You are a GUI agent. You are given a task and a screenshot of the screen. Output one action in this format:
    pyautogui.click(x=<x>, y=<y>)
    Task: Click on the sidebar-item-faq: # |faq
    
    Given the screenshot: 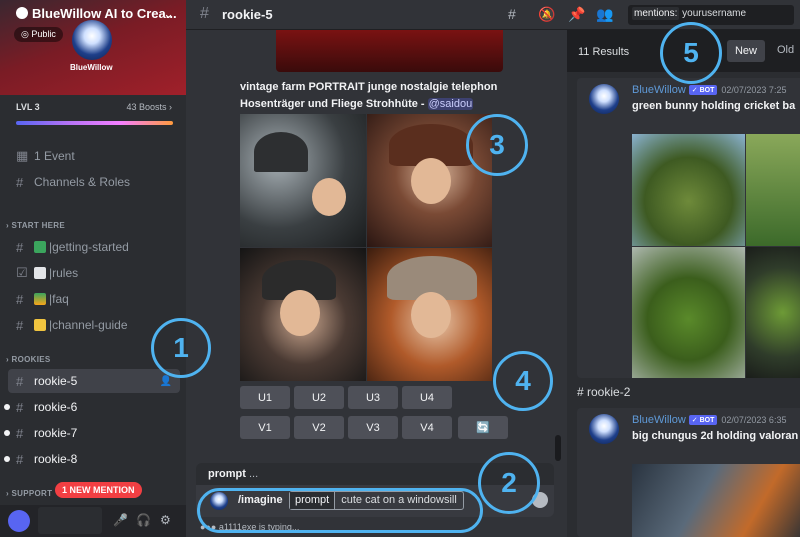 What is the action you would take?
    pyautogui.click(x=94, y=299)
    